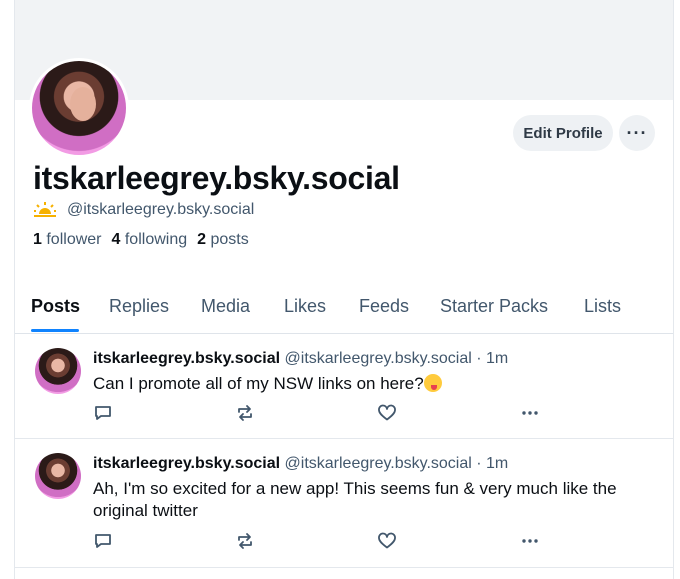 Image resolution: width=680 pixels, height=579 pixels. Describe the element at coordinates (225, 306) in the screenshot. I see `tab-media: Media` at that location.